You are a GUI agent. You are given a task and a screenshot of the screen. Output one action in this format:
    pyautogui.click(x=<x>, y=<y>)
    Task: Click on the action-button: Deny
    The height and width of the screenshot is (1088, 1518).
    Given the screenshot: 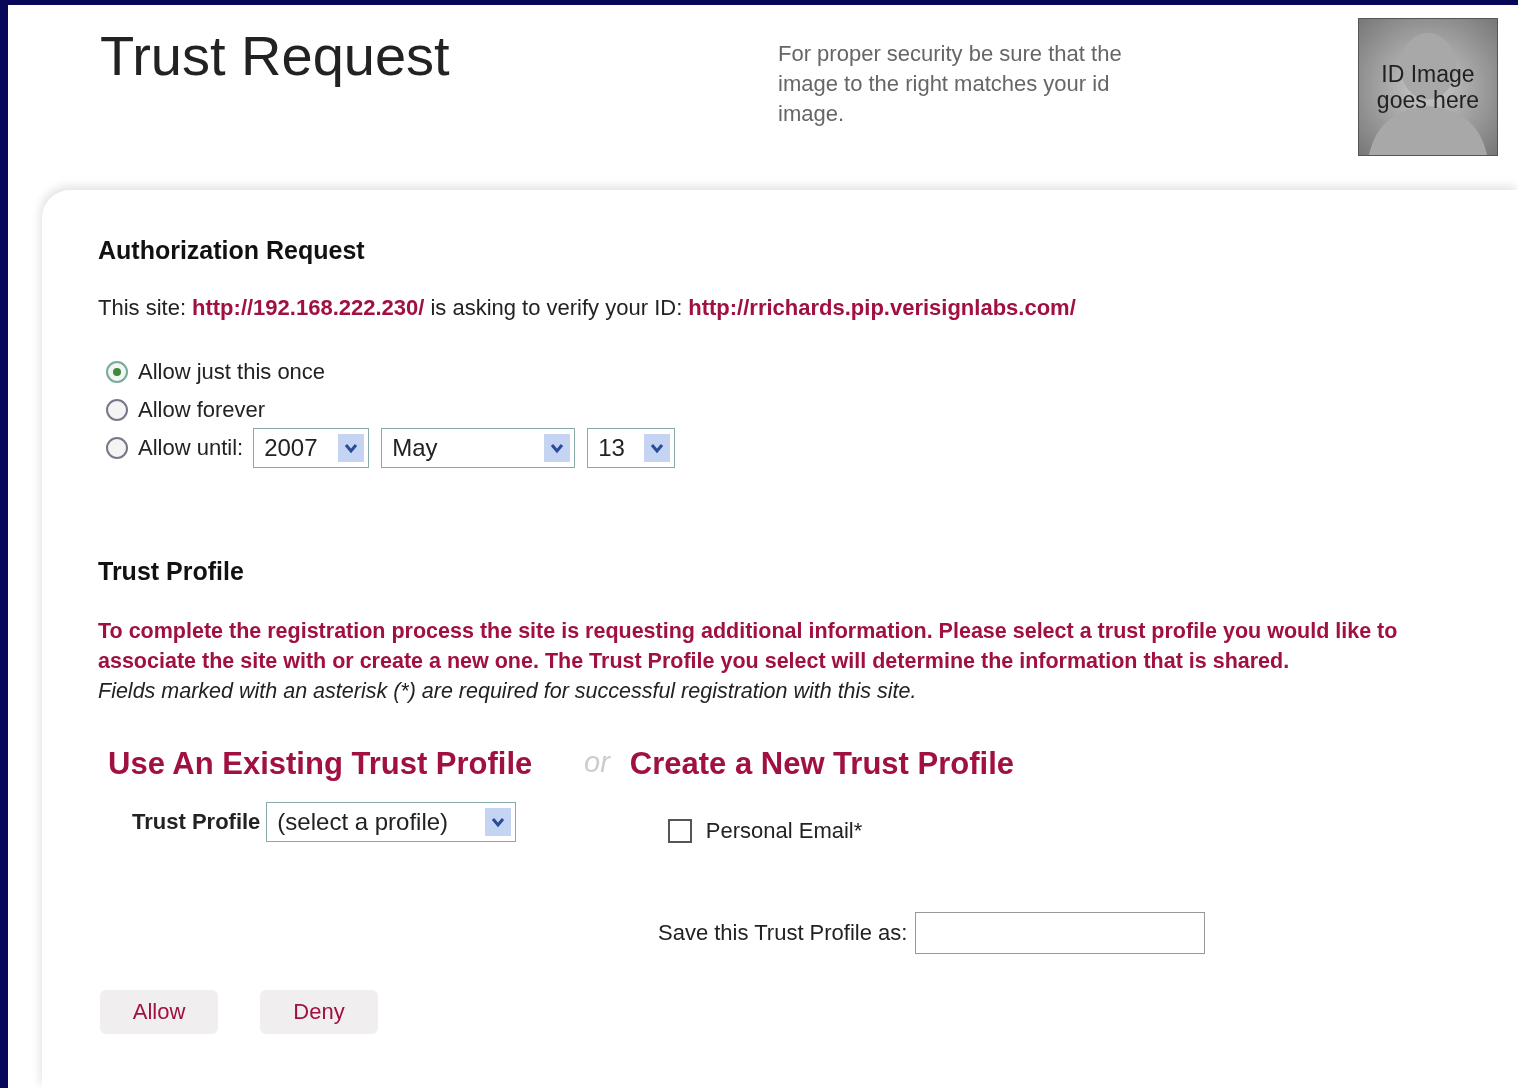 What is the action you would take?
    pyautogui.click(x=319, y=1012)
    